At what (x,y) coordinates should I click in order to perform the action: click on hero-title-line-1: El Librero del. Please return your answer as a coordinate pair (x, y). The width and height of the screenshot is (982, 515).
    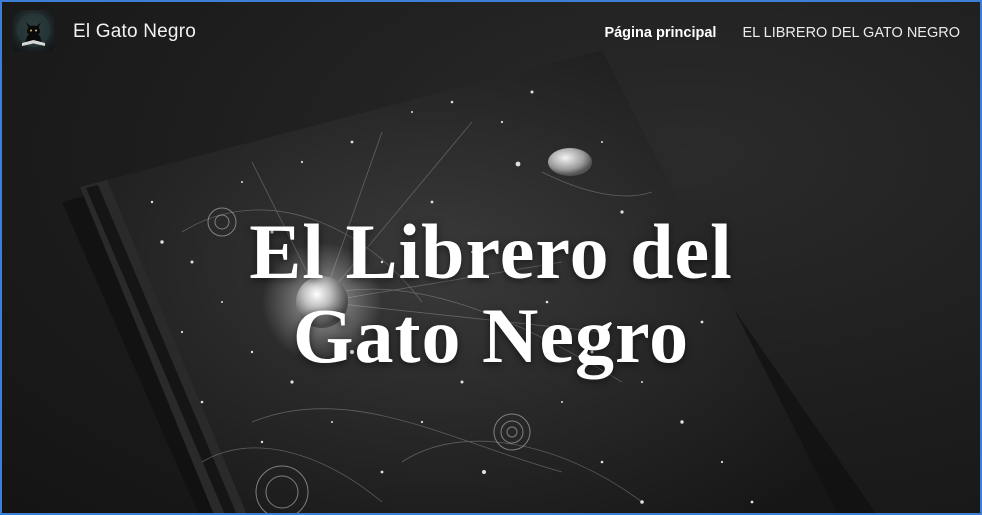
    Looking at the image, I should click on (491, 251).